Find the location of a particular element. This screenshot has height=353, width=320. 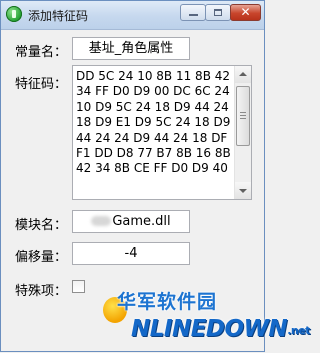

window-title: 添加特征码 is located at coordinates (58, 16).